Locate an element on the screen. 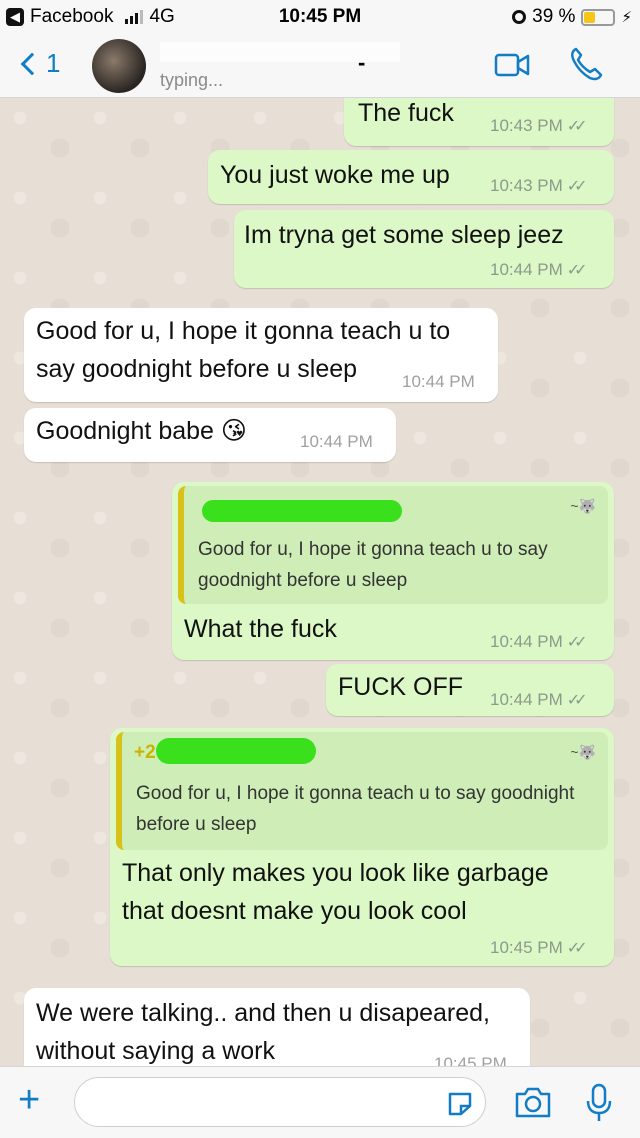 The width and height of the screenshot is (640, 1138). message-time: 10:45 PM is located at coordinates (470, 1060).